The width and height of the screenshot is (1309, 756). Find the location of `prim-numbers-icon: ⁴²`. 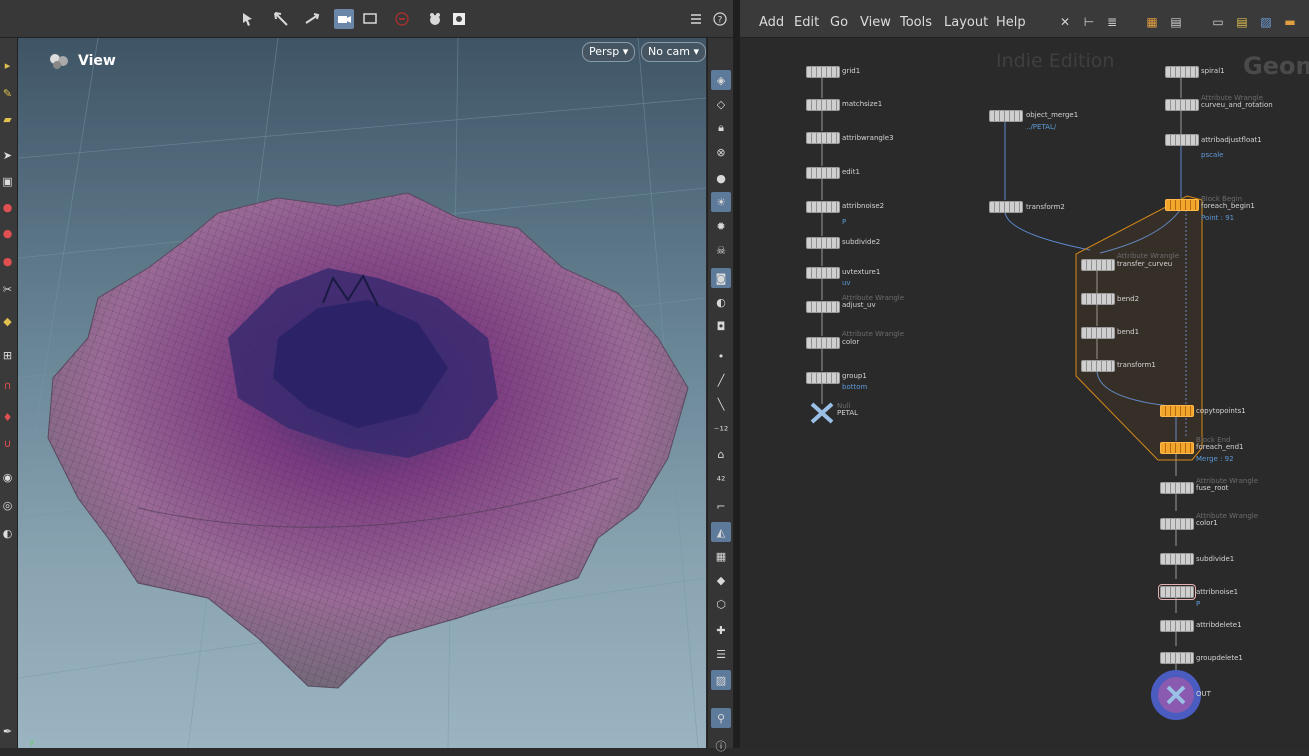

prim-numbers-icon: ⁴² is located at coordinates (721, 480).